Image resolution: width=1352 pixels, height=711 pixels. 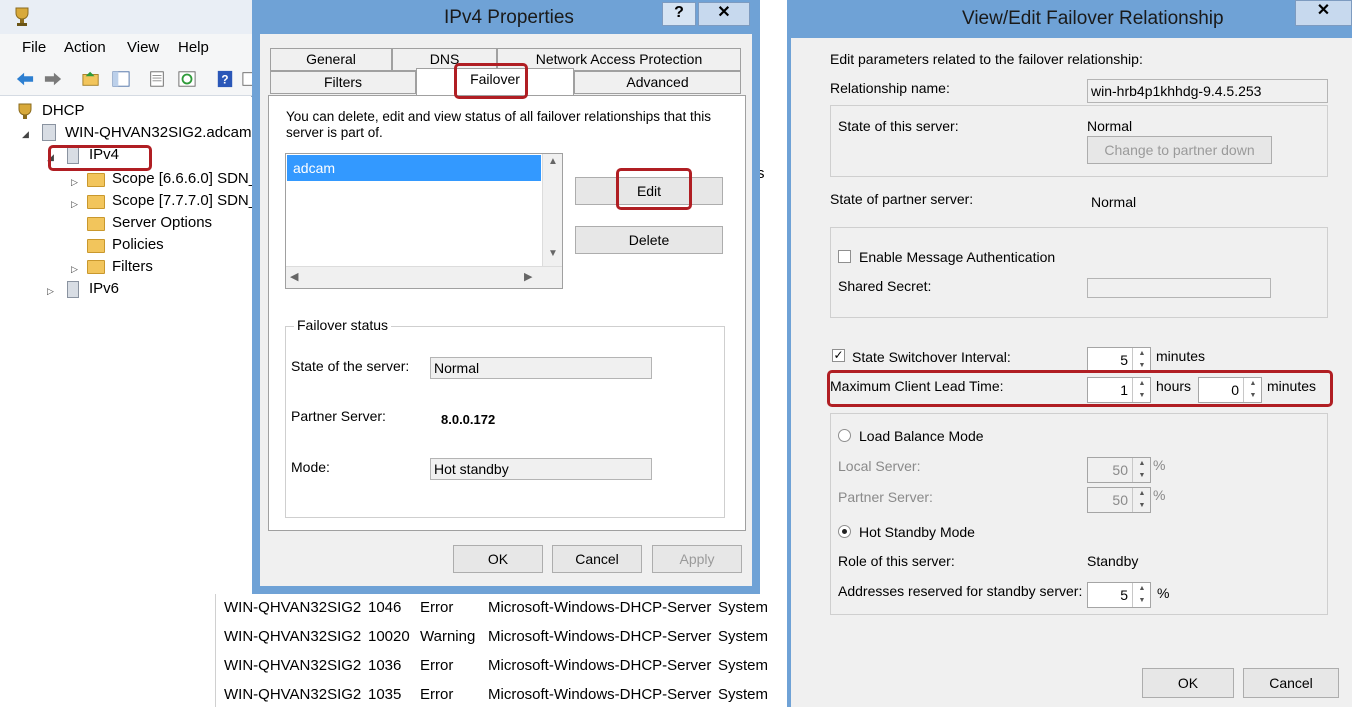 What do you see at coordinates (890, 88) in the screenshot?
I see `relationship-name-label: Relationship name:` at bounding box center [890, 88].